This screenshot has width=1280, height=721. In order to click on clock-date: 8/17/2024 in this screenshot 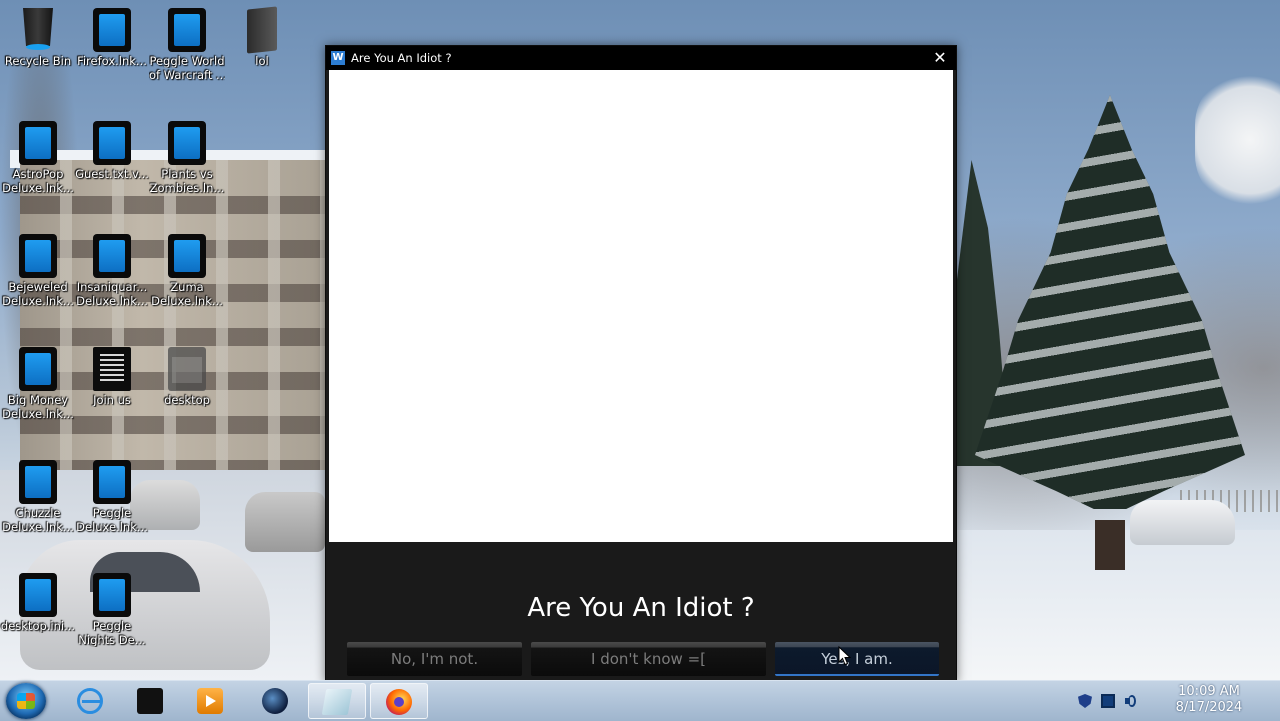, I will do `click(1209, 707)`.